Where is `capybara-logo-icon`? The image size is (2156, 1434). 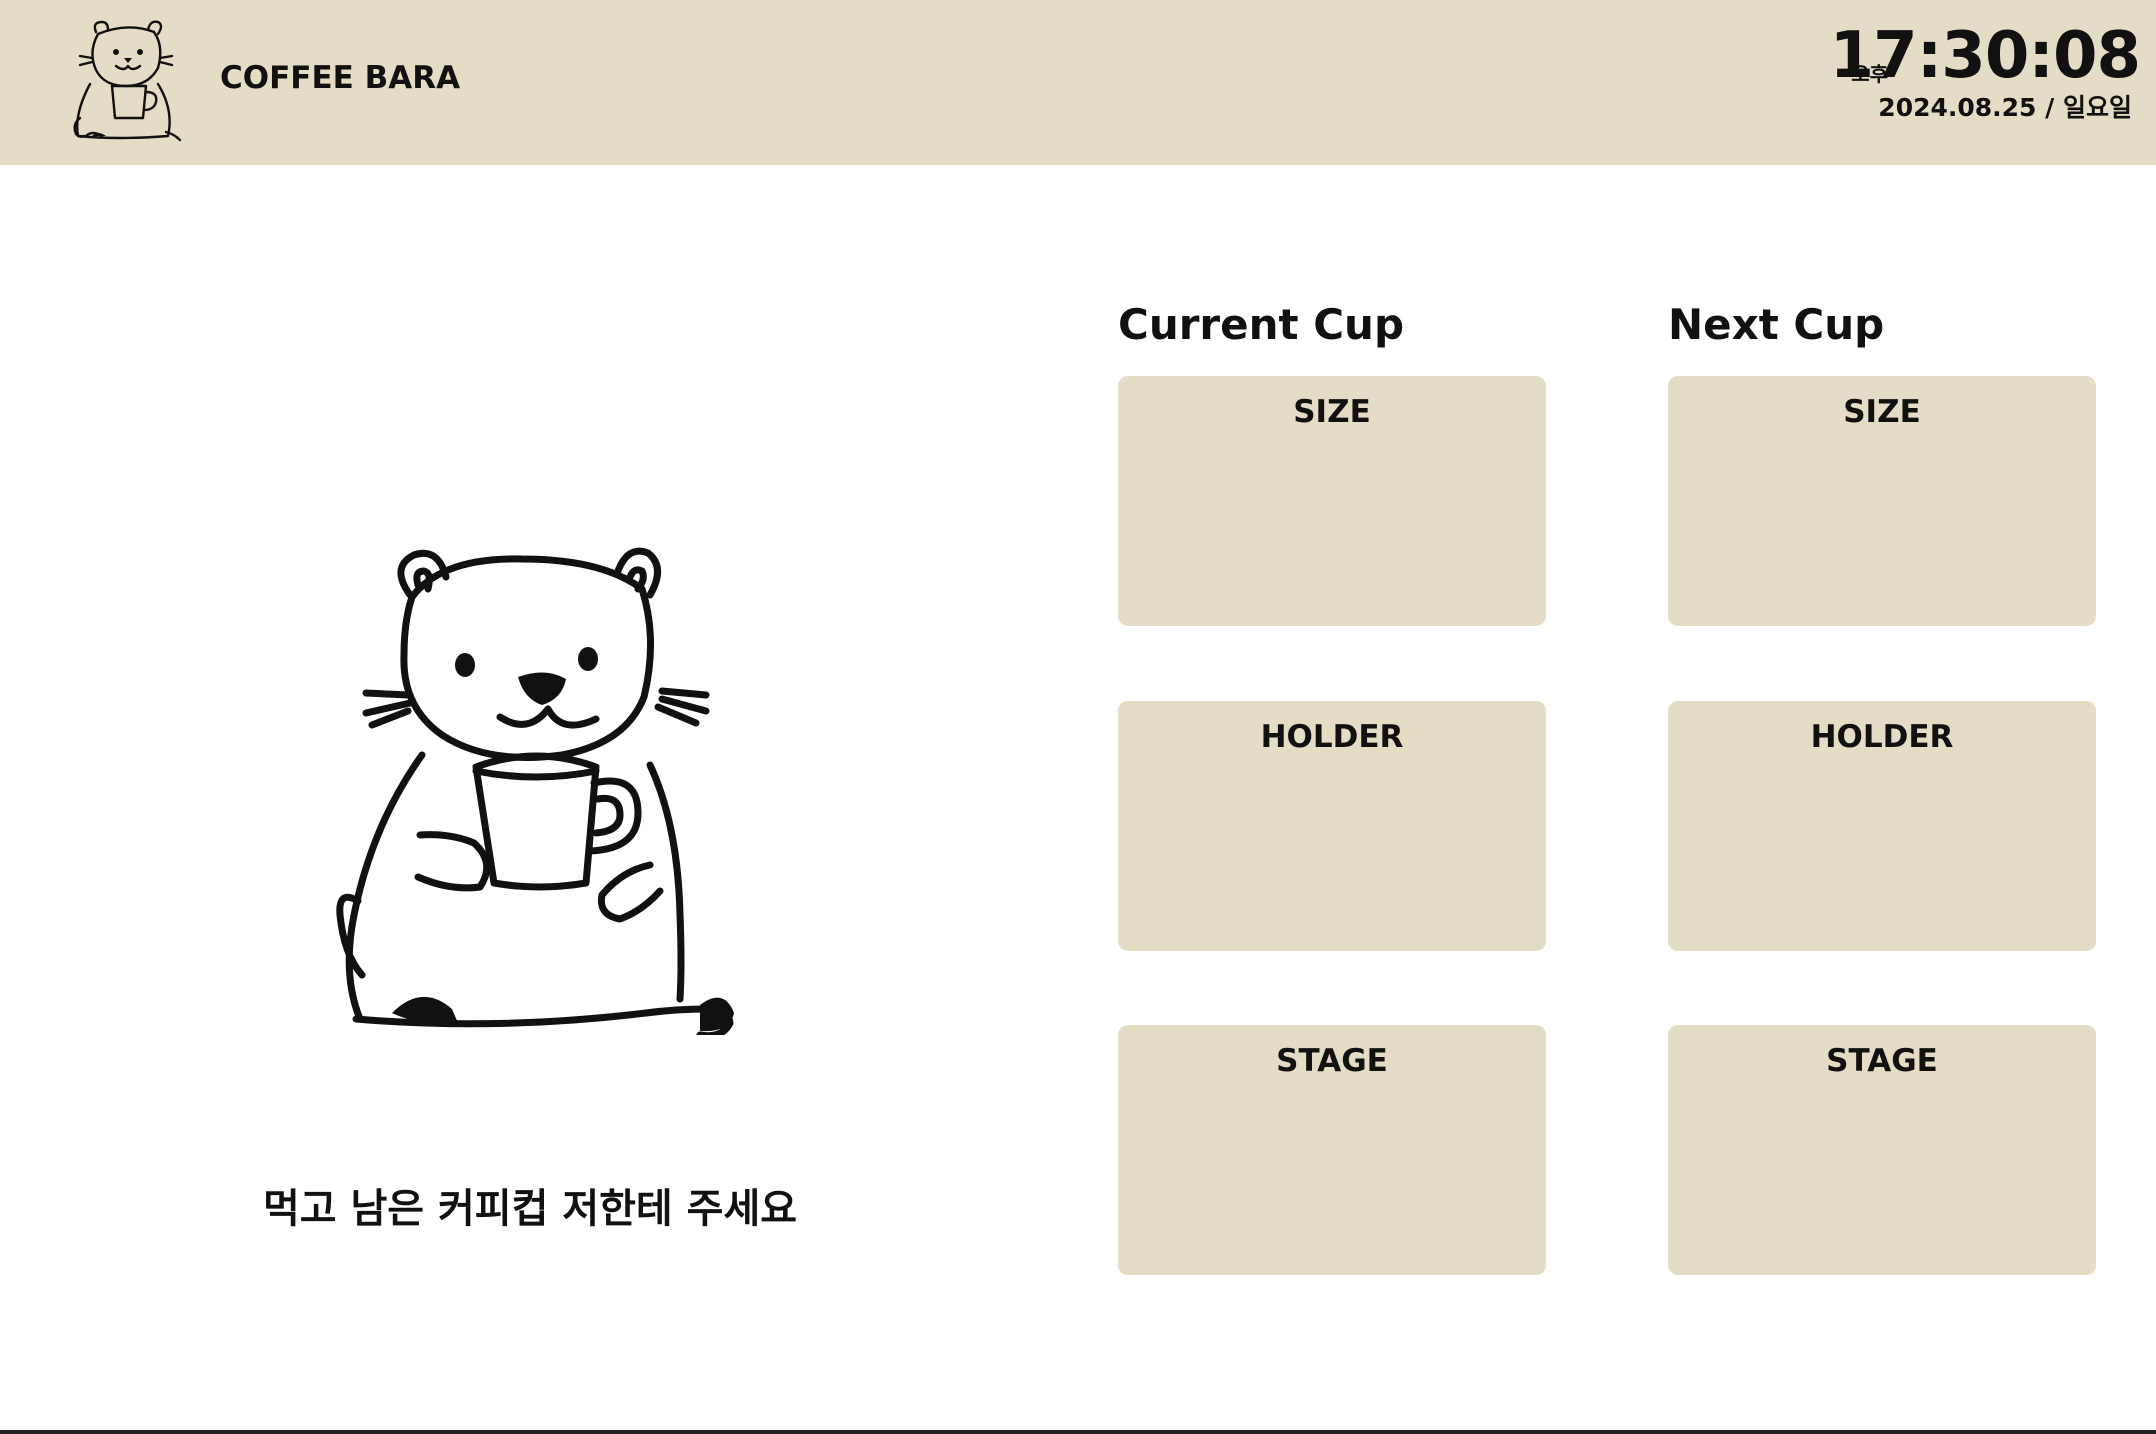 capybara-logo-icon is located at coordinates (127, 81).